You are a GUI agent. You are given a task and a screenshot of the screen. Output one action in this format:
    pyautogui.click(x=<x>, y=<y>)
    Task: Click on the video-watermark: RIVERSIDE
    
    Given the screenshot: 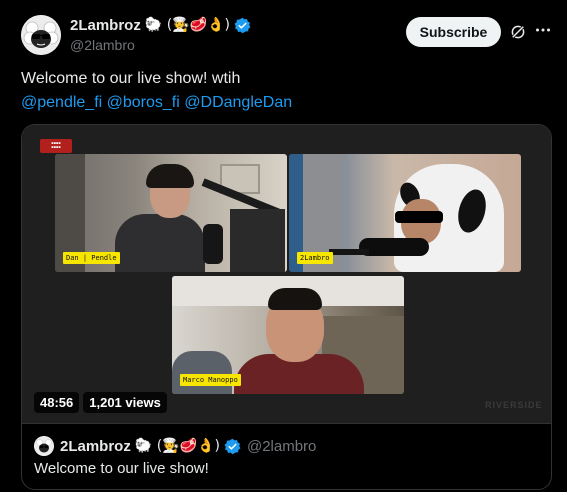 What is the action you would take?
    pyautogui.click(x=514, y=405)
    